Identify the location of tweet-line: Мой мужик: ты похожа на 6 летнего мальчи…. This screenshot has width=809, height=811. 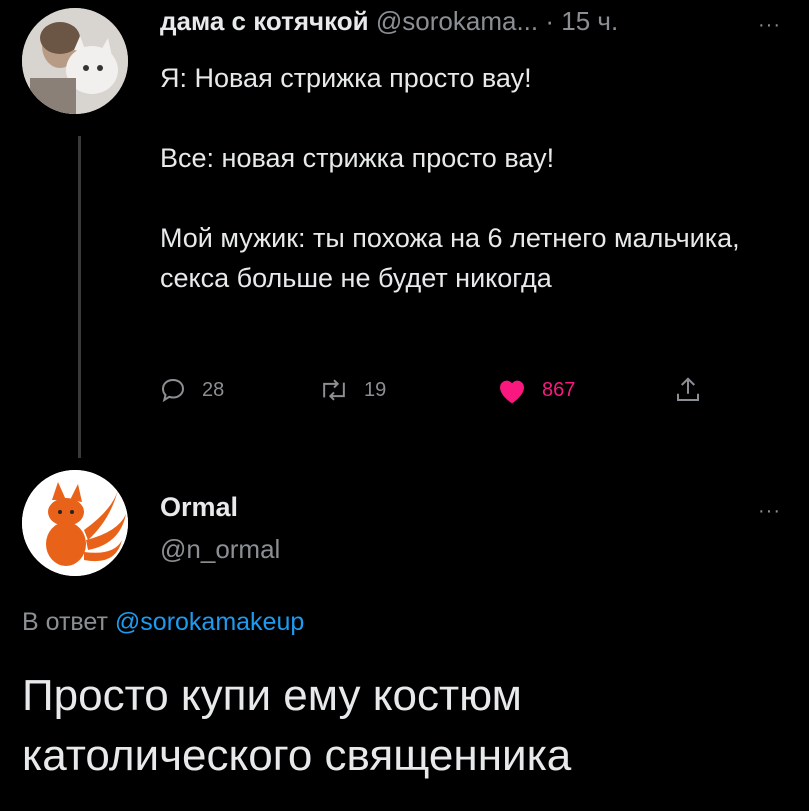
(450, 258).